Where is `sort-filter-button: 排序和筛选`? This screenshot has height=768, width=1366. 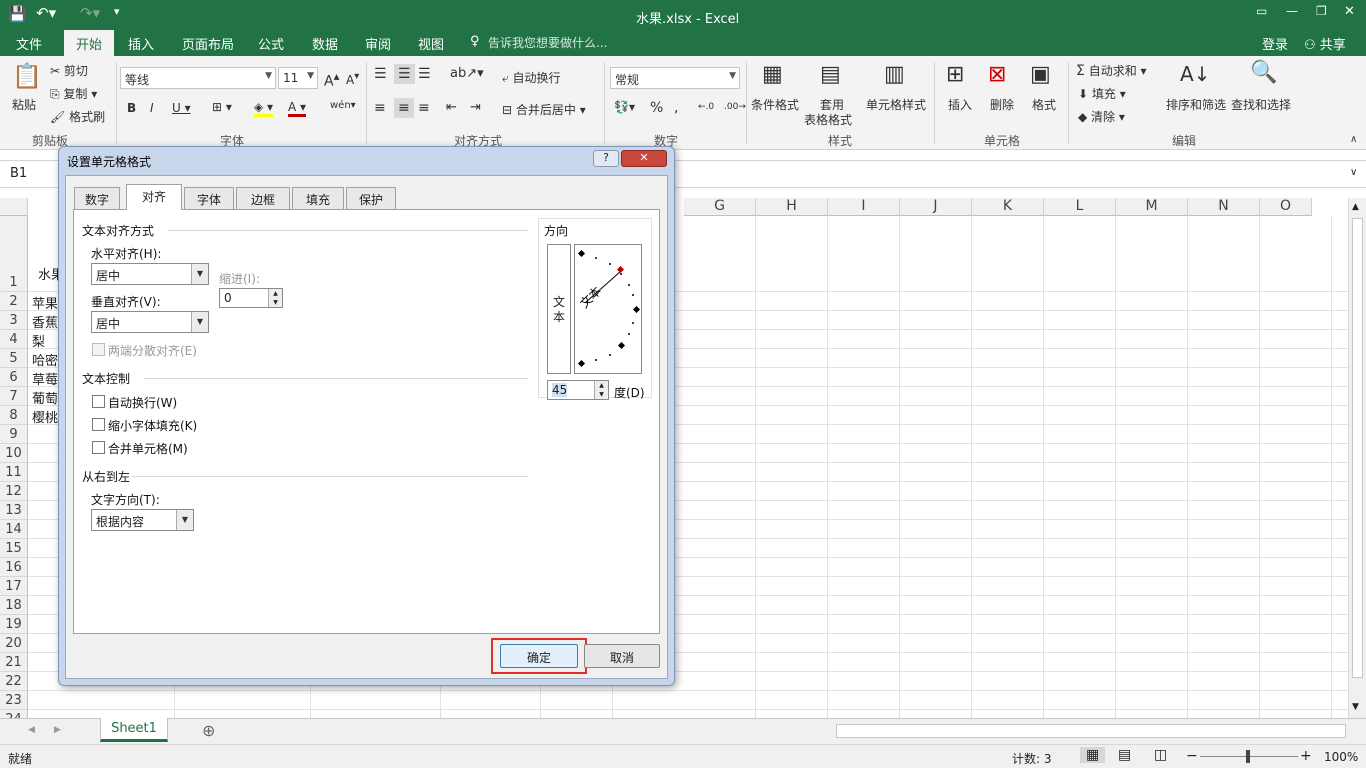
sort-filter-button: 排序和筛选 is located at coordinates (1196, 104).